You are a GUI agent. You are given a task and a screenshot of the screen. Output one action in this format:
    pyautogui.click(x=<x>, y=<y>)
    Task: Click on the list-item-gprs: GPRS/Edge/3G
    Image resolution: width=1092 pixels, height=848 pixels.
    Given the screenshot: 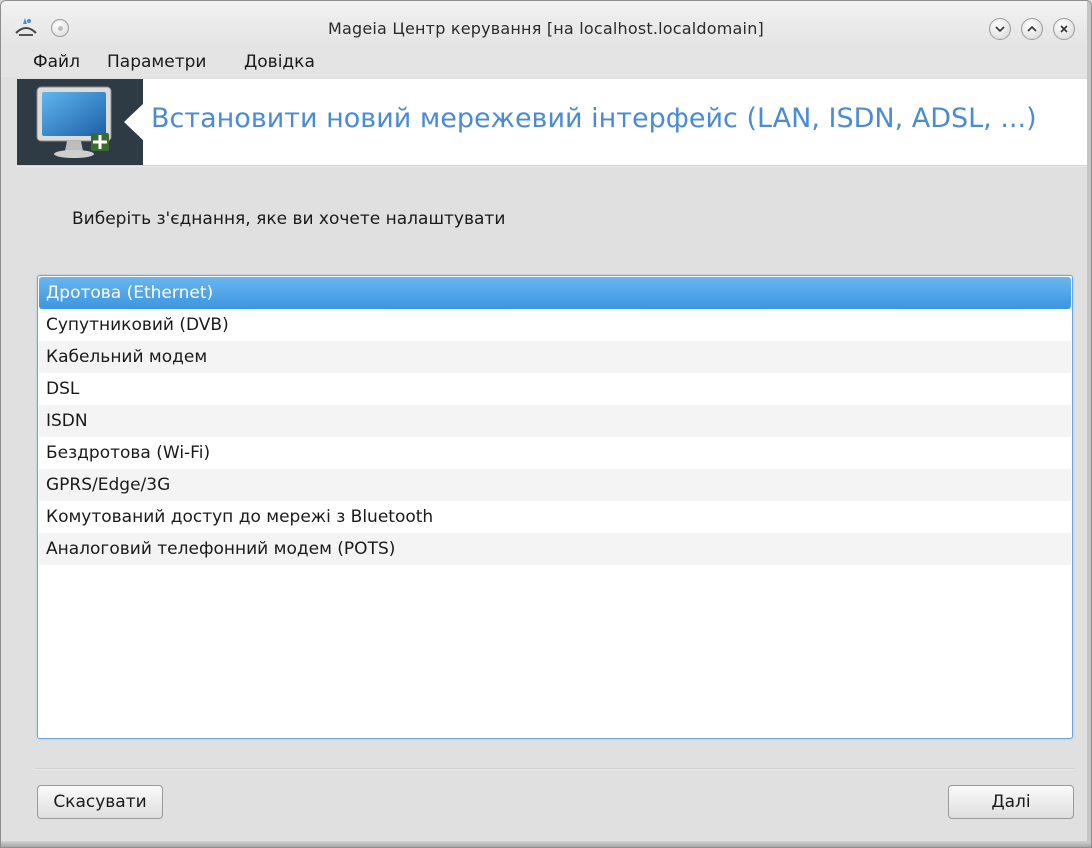 What is the action you would take?
    pyautogui.click(x=555, y=485)
    